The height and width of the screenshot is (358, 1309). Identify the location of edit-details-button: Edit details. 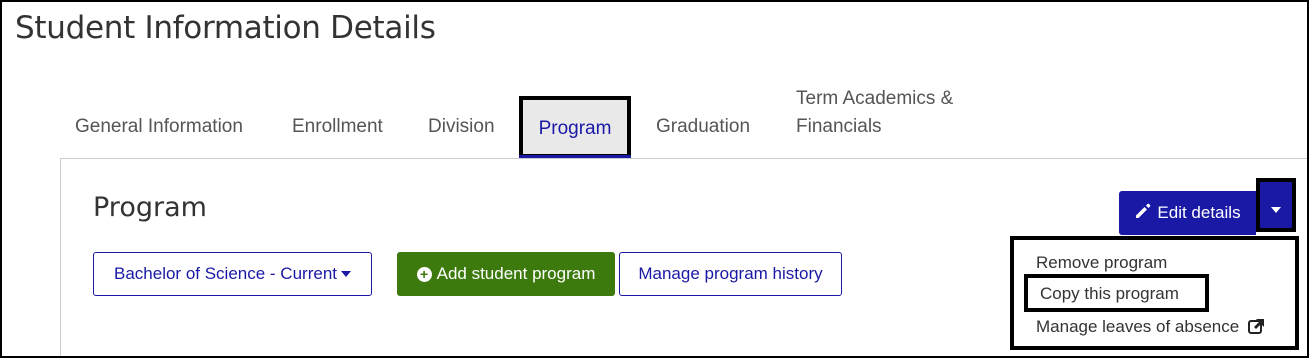
(1187, 213).